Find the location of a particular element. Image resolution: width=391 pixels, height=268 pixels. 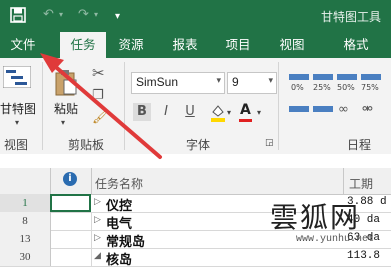

annotation-arrow-icon is located at coordinates (101, 106).